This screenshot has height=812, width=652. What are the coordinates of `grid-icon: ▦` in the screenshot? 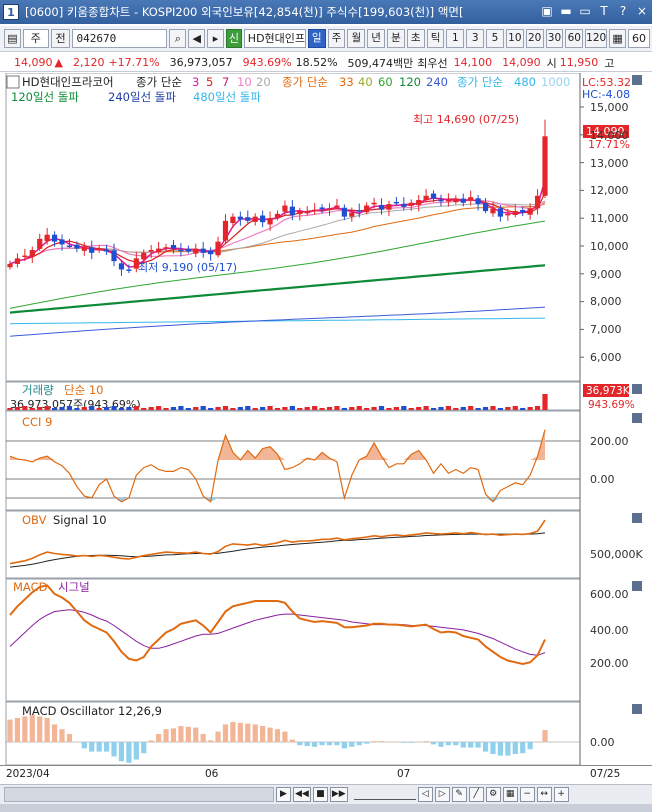 It's located at (510, 794).